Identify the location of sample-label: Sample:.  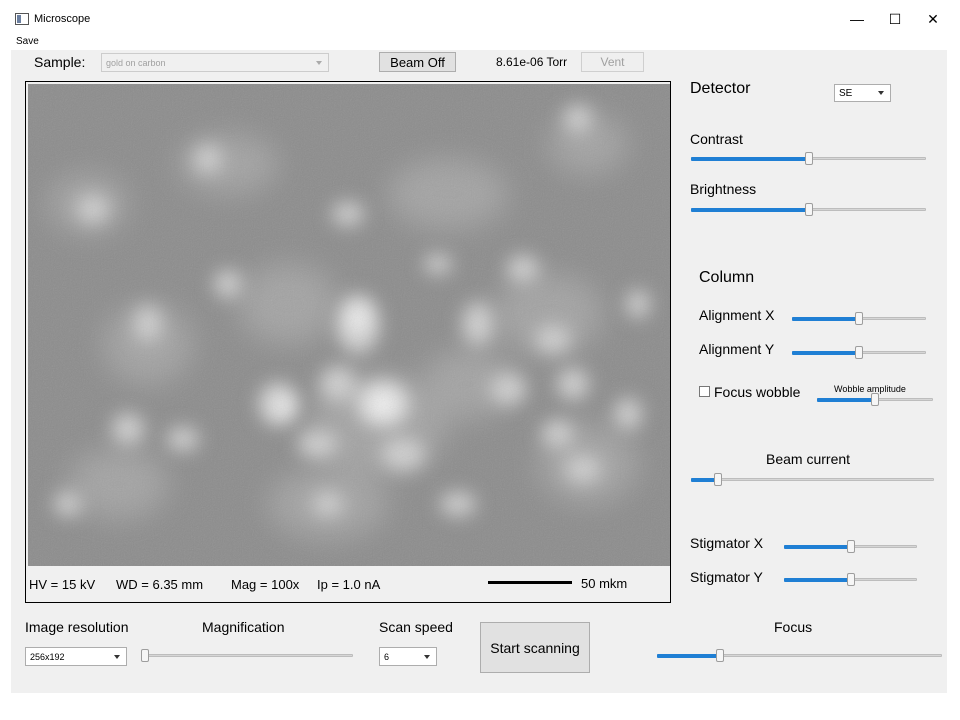
(60, 62).